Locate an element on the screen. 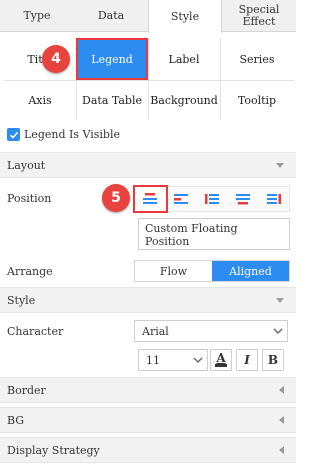 Image resolution: width=320 pixels, height=476 pixels. checkbox-checked-icon is located at coordinates (13, 134).